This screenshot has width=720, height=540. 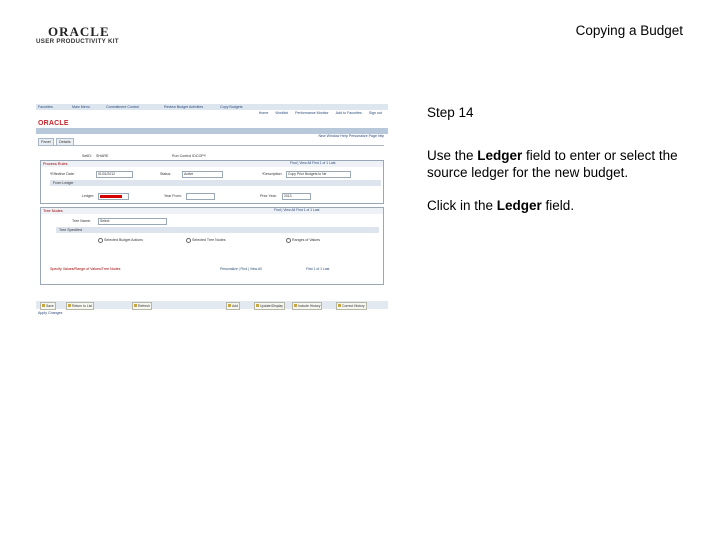 I want to click on from-ledger-subhead: From Ledger, so click(x=215, y=183).